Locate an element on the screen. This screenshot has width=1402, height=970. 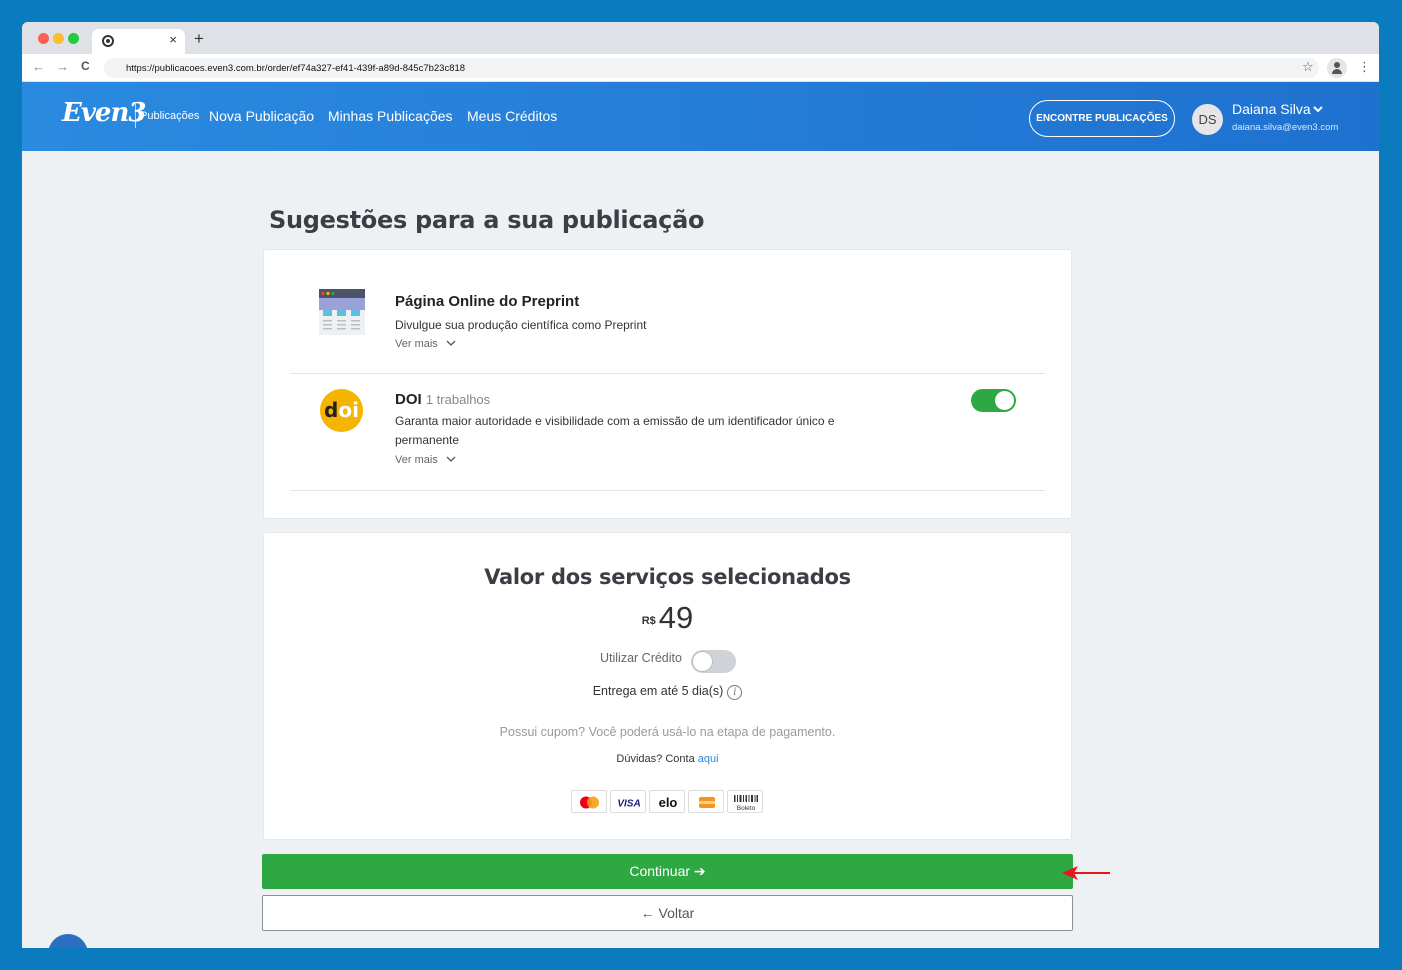
doubts-text: Dúvidas? Conta aqui is located at coordinates (667, 759).